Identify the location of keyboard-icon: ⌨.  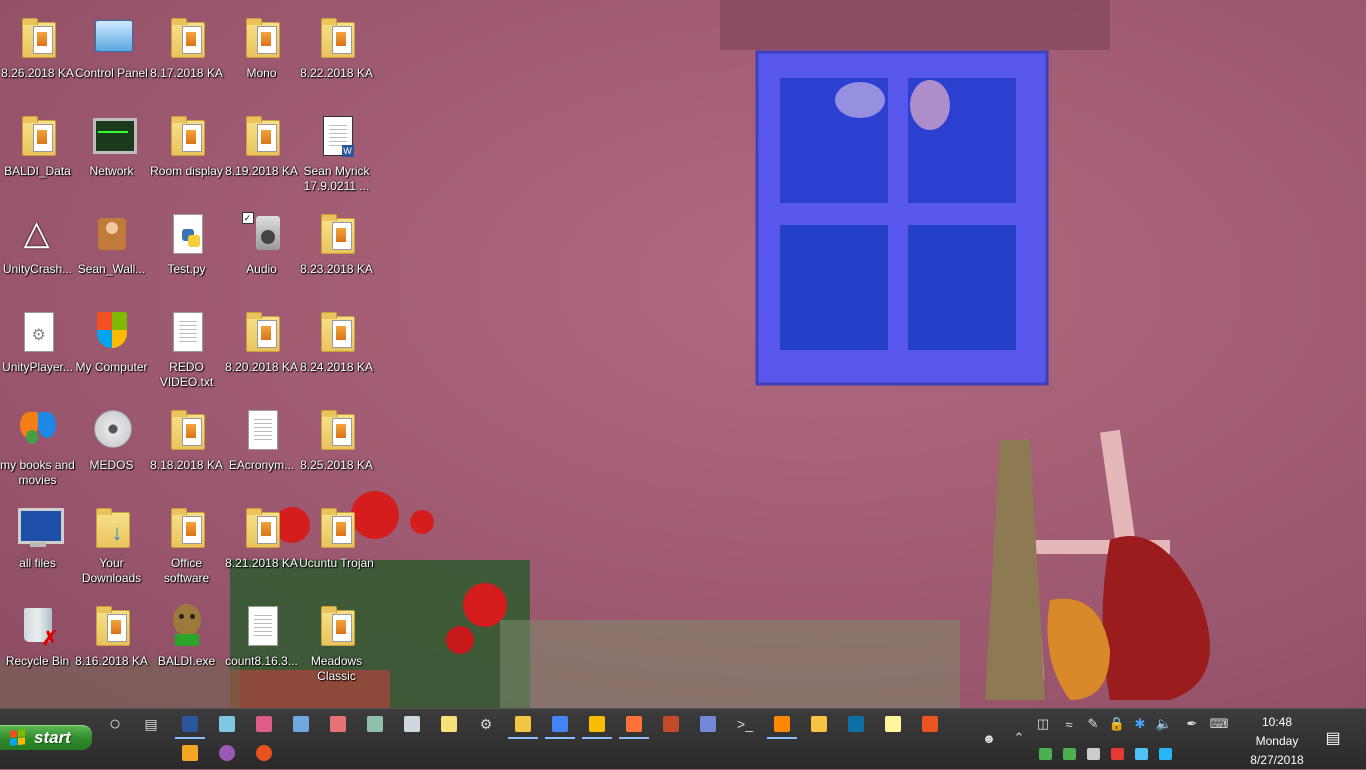
(1219, 724).